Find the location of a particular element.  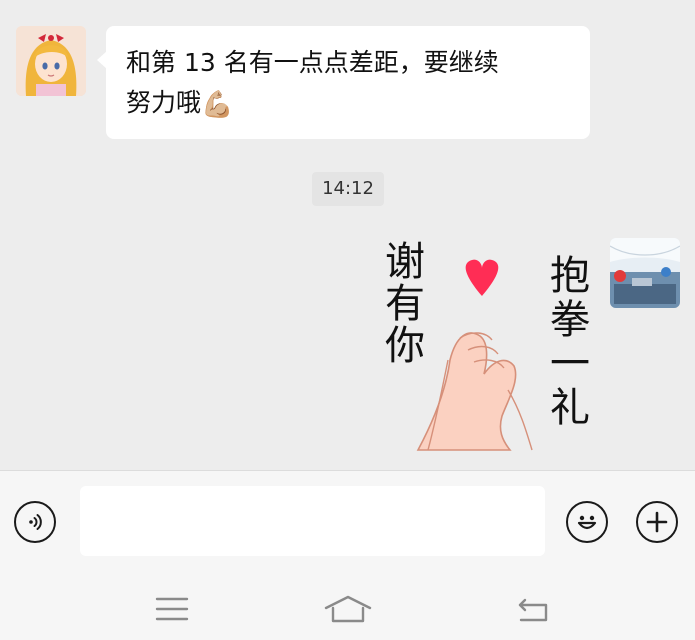

contact-avatar is located at coordinates (51, 61).